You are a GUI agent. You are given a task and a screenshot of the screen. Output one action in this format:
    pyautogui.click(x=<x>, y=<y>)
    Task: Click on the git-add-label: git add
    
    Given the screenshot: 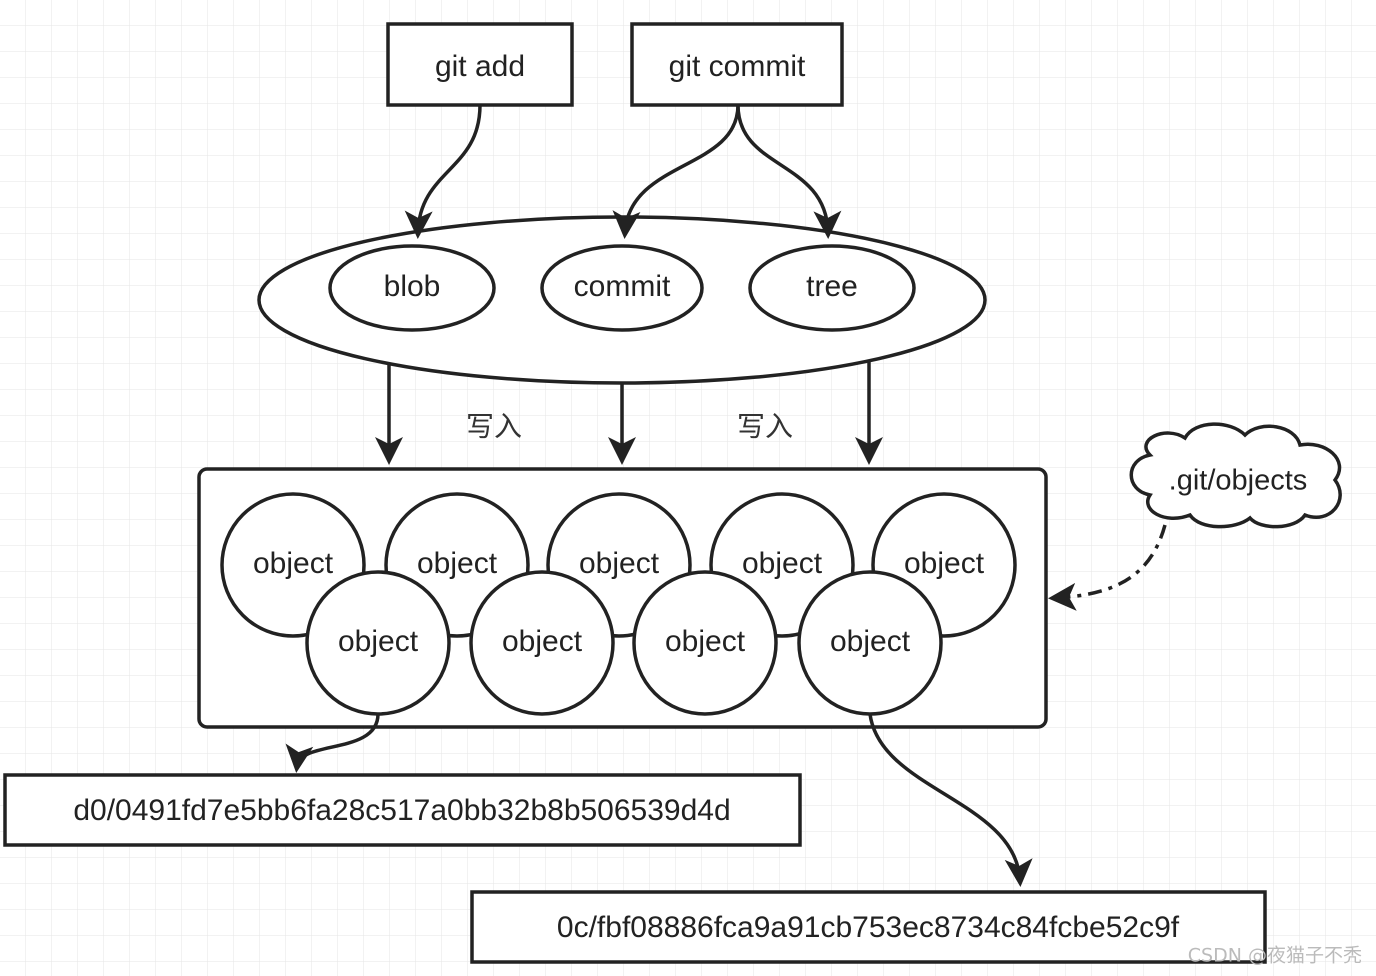 What is the action you would take?
    pyautogui.click(x=480, y=66)
    